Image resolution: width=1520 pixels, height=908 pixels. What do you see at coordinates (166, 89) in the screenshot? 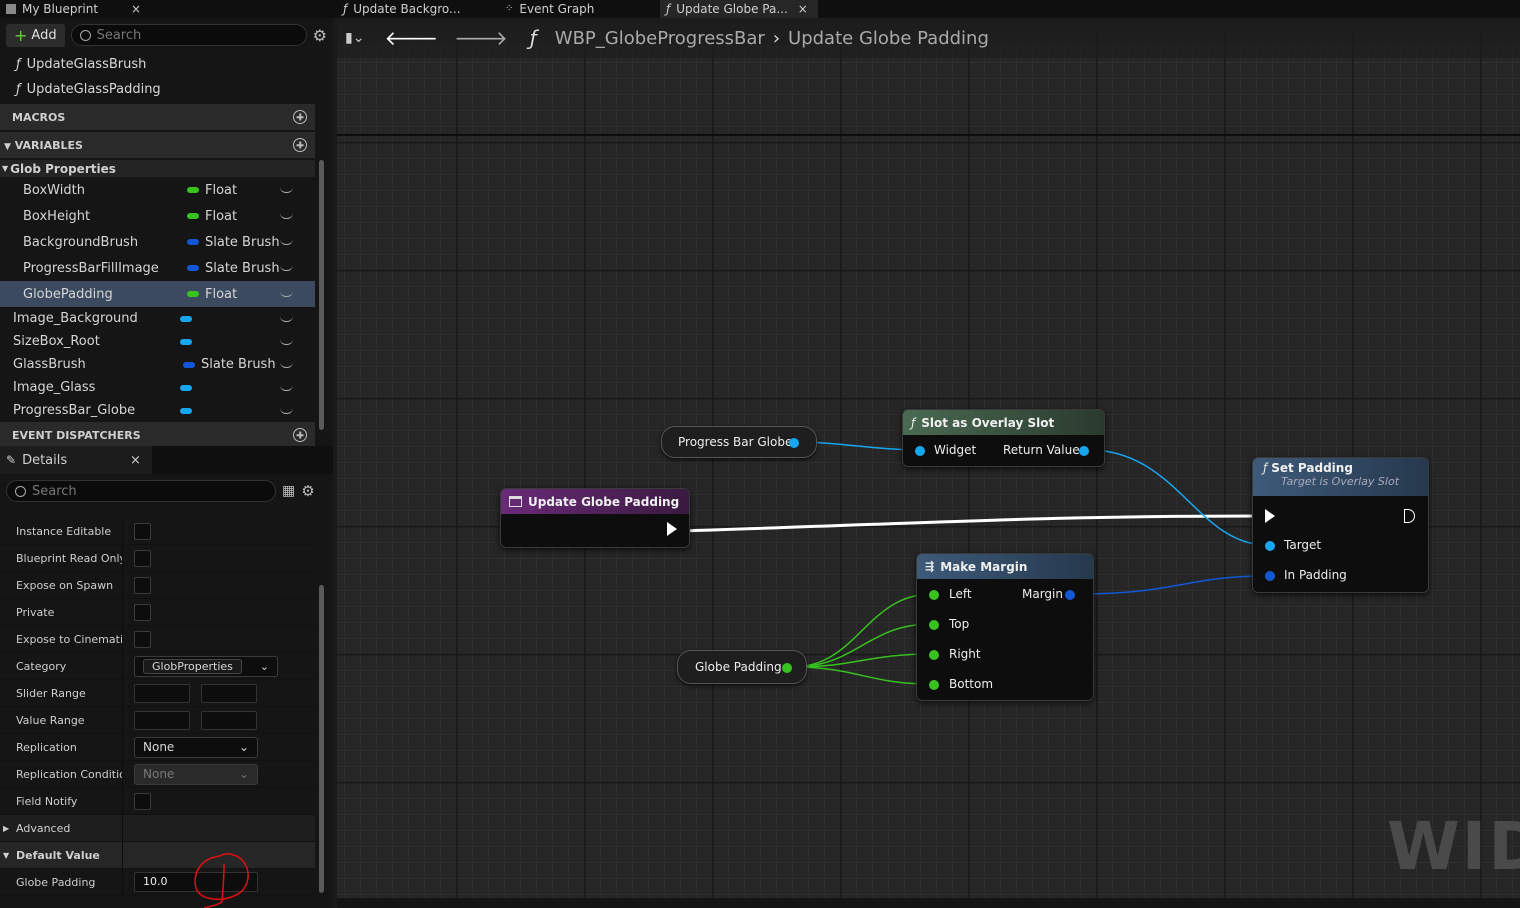
I see `function-item: ƒ UpdateGlassPadding` at bounding box center [166, 89].